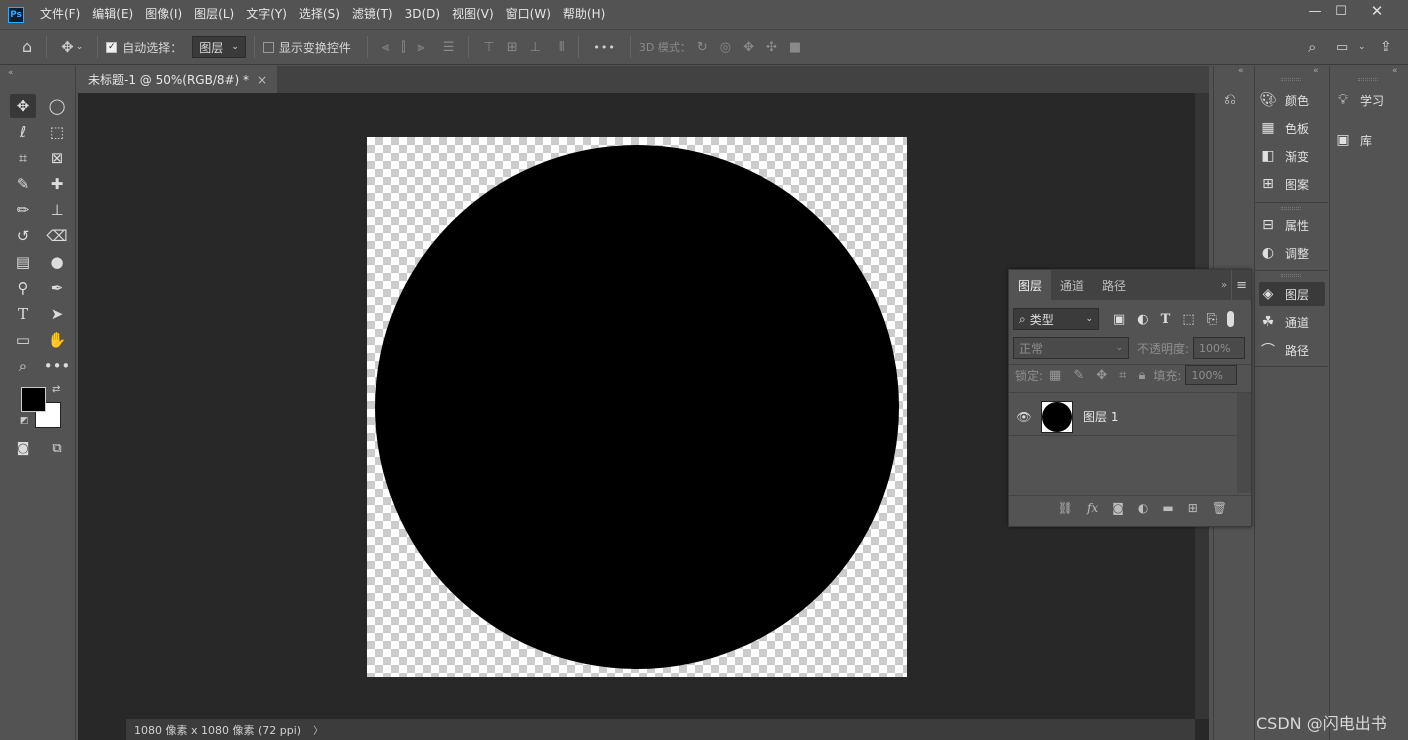  What do you see at coordinates (771, 47) in the screenshot?
I see `slide-3d-icon: ✣` at bounding box center [771, 47].